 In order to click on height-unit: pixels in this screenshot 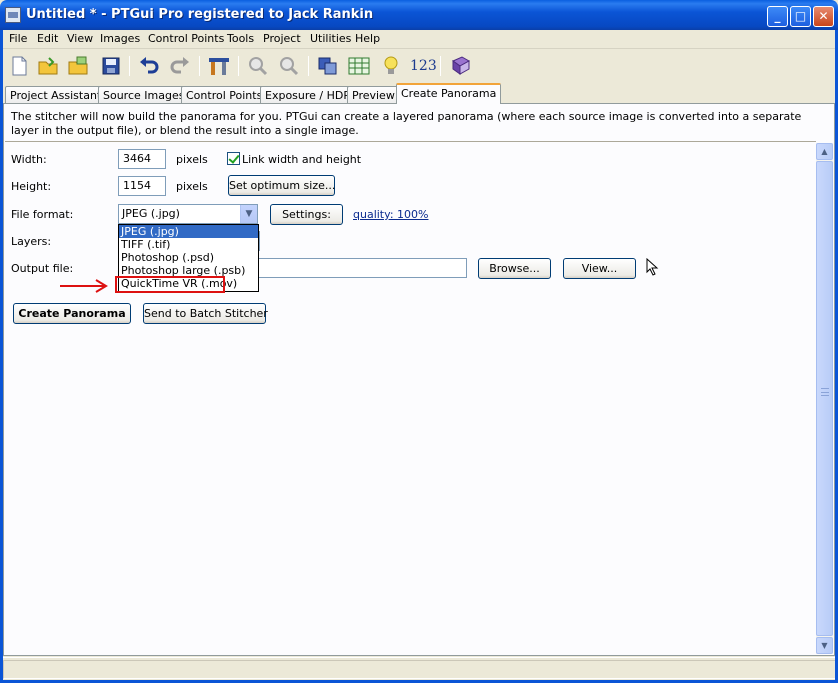, I will do `click(192, 186)`.